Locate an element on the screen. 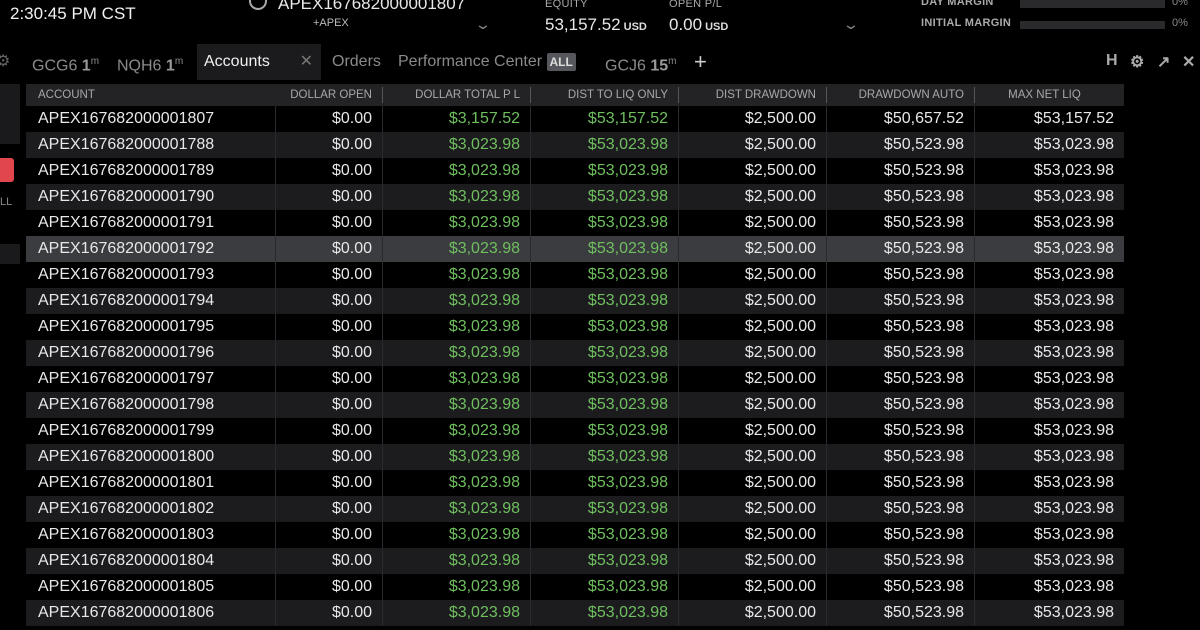  all-badge: ALL is located at coordinates (561, 61).